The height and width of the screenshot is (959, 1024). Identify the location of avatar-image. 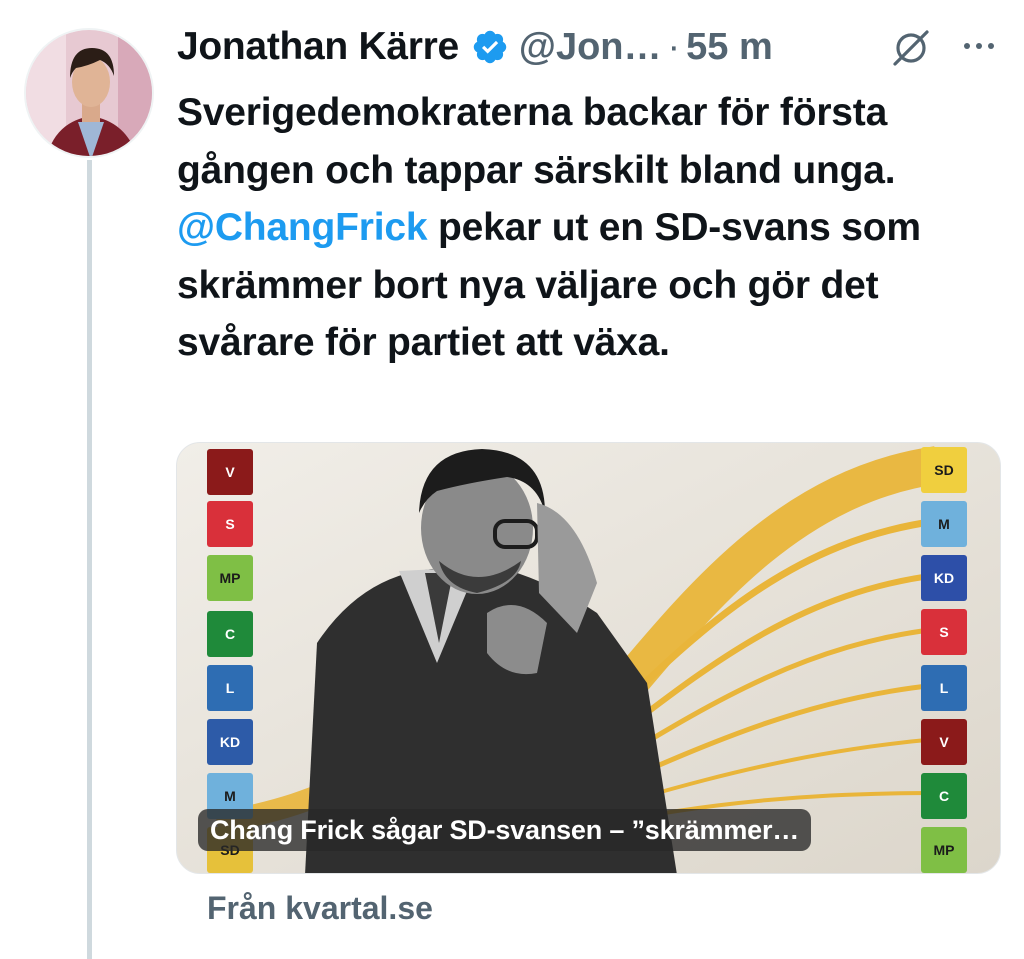
(89, 93).